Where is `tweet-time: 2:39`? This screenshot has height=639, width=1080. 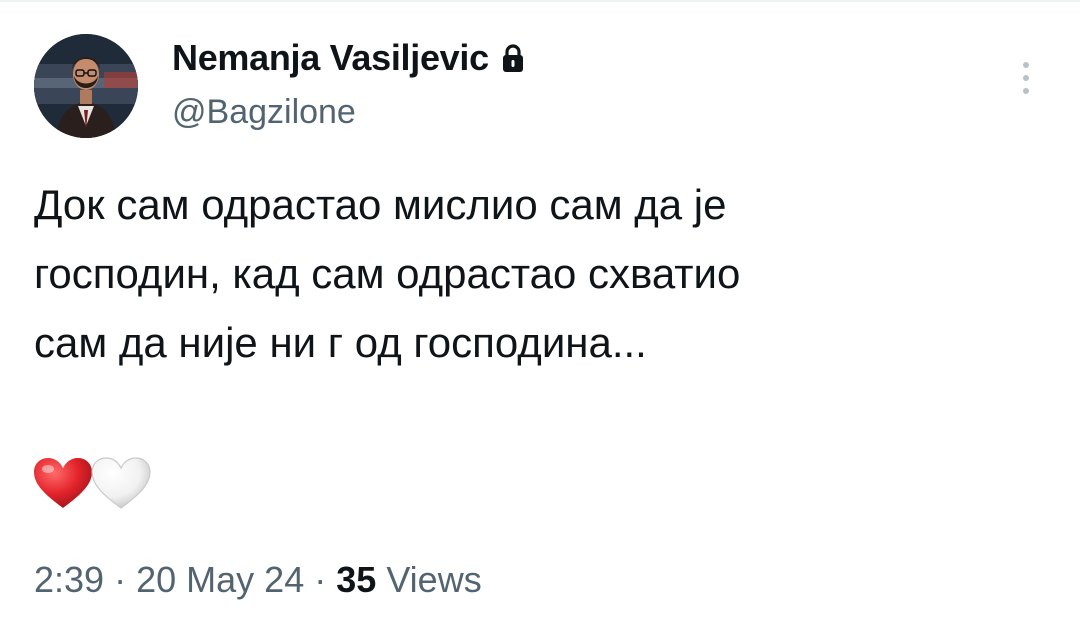 tweet-time: 2:39 is located at coordinates (69, 579).